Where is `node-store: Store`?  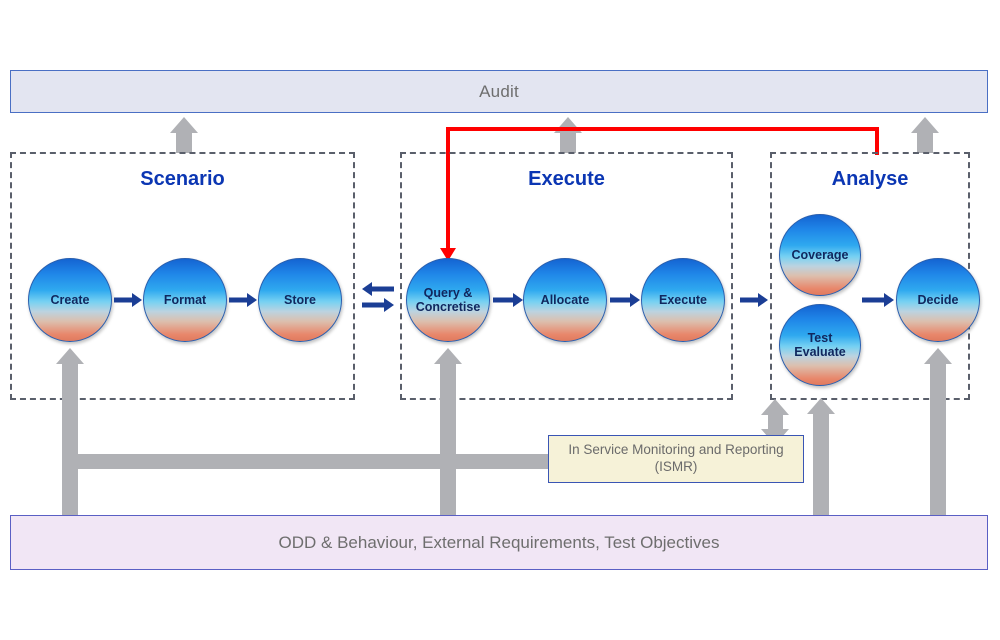
node-store: Store is located at coordinates (300, 300).